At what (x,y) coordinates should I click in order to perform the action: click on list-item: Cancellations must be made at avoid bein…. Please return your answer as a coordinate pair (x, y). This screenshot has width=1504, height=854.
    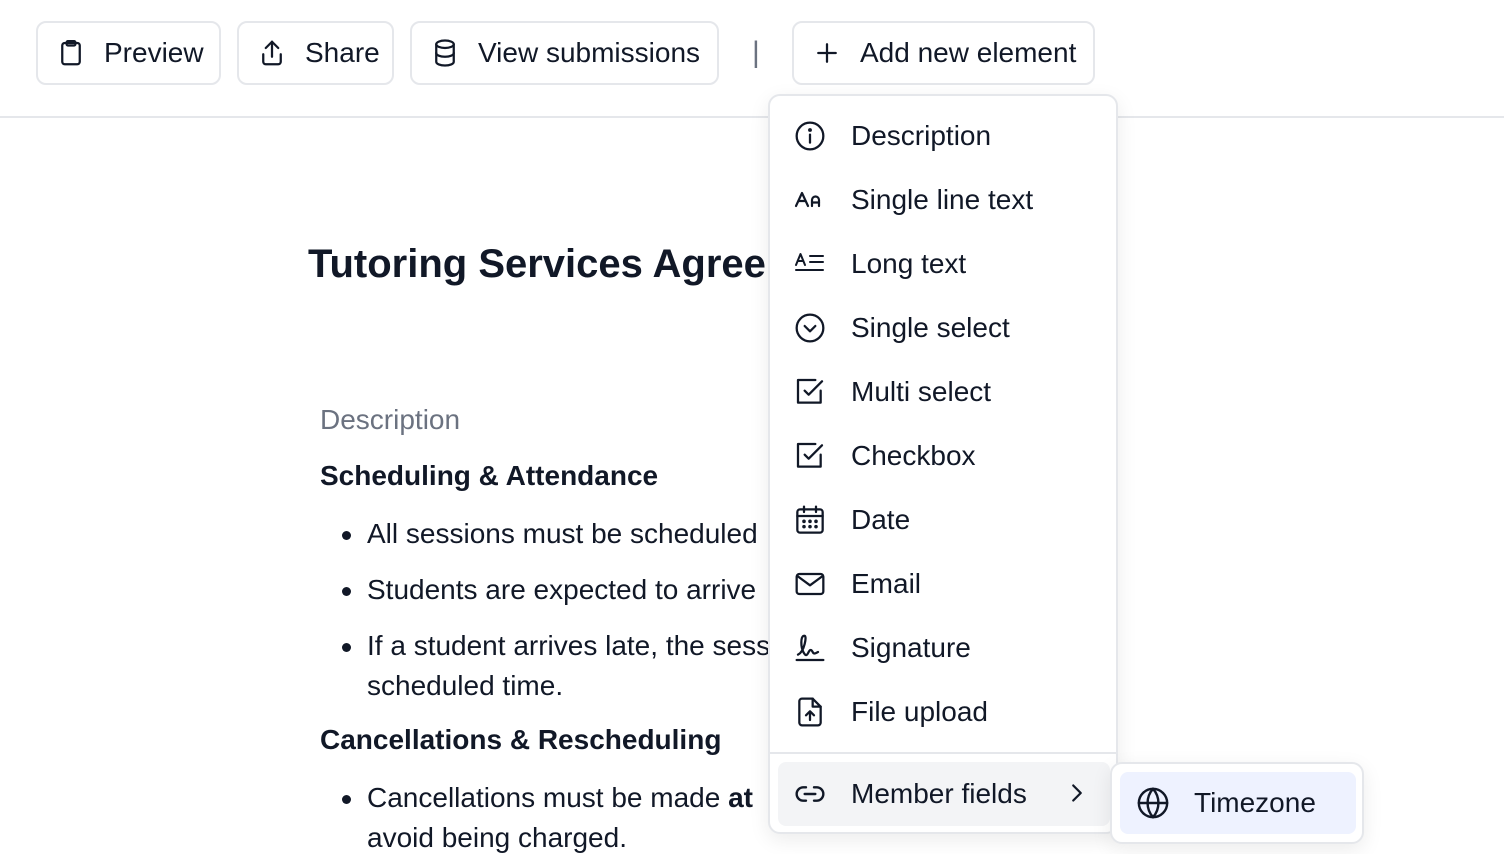
    Looking at the image, I should click on (546, 816).